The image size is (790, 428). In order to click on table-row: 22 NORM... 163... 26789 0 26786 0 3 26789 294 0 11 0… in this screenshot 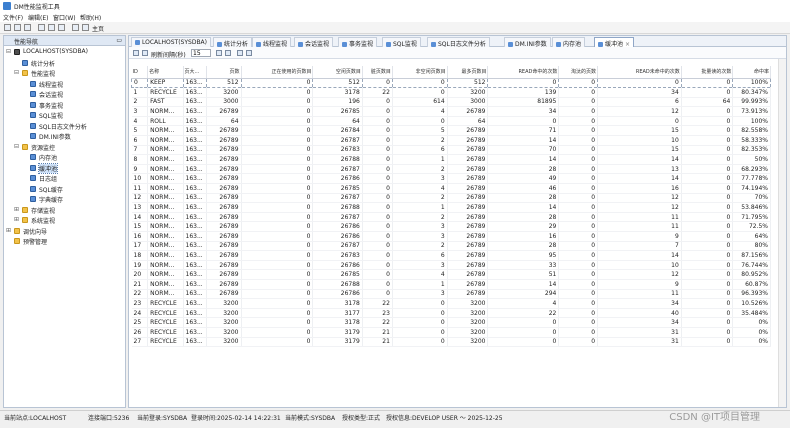, I will do `click(451, 294)`.